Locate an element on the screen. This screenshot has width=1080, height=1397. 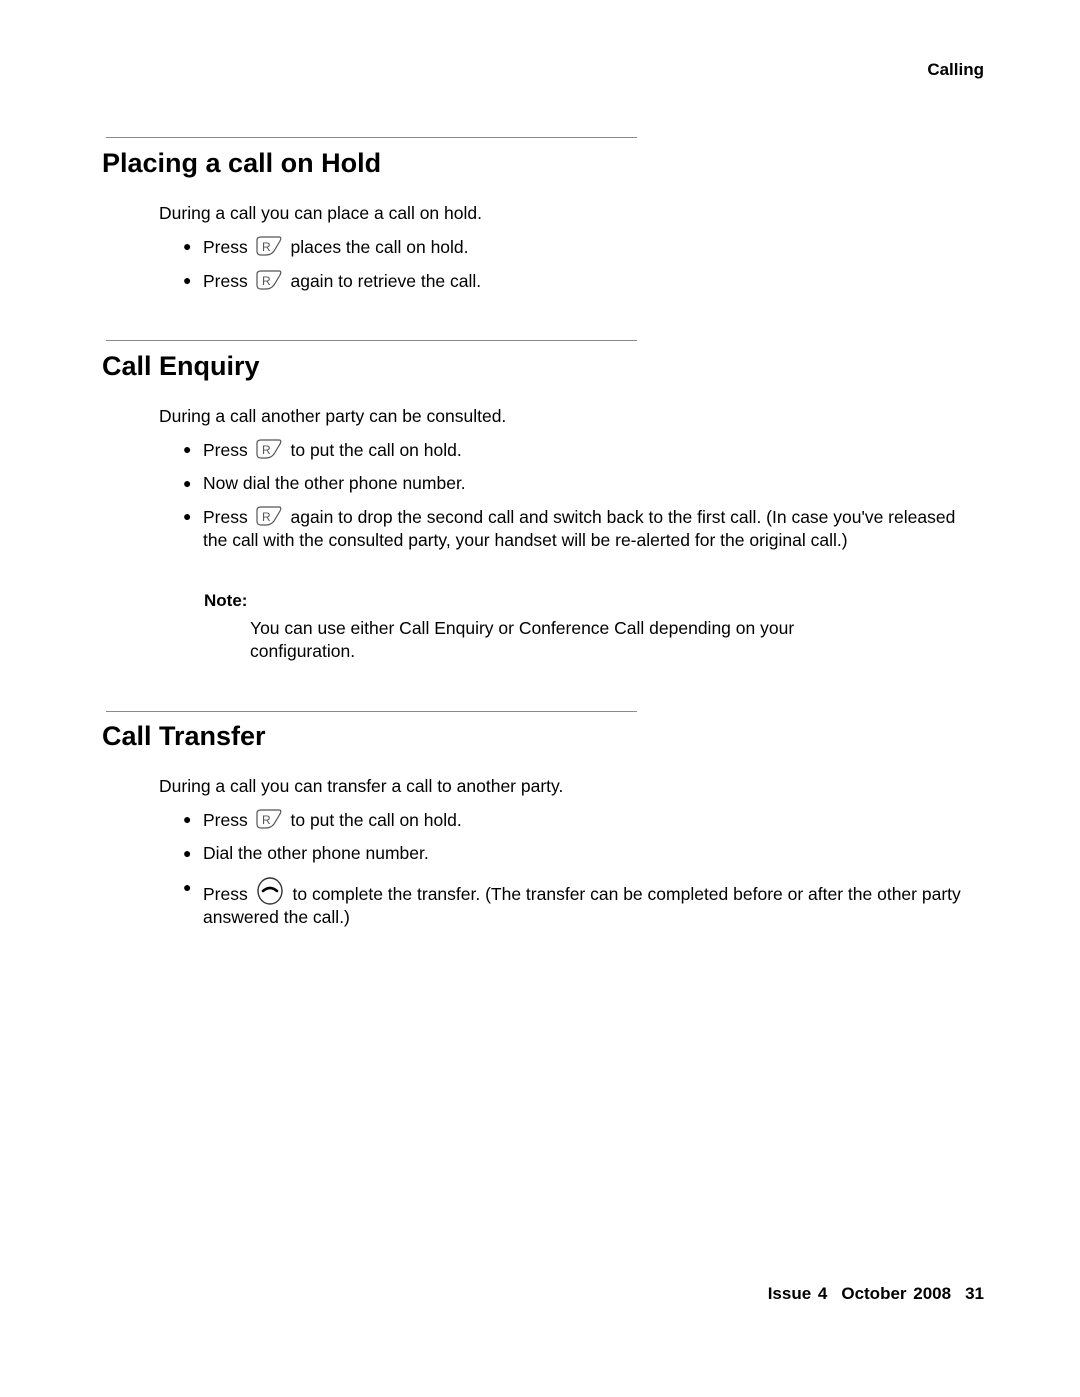
list-item: ● Press R places the call on hold. is located at coordinates (326, 246).